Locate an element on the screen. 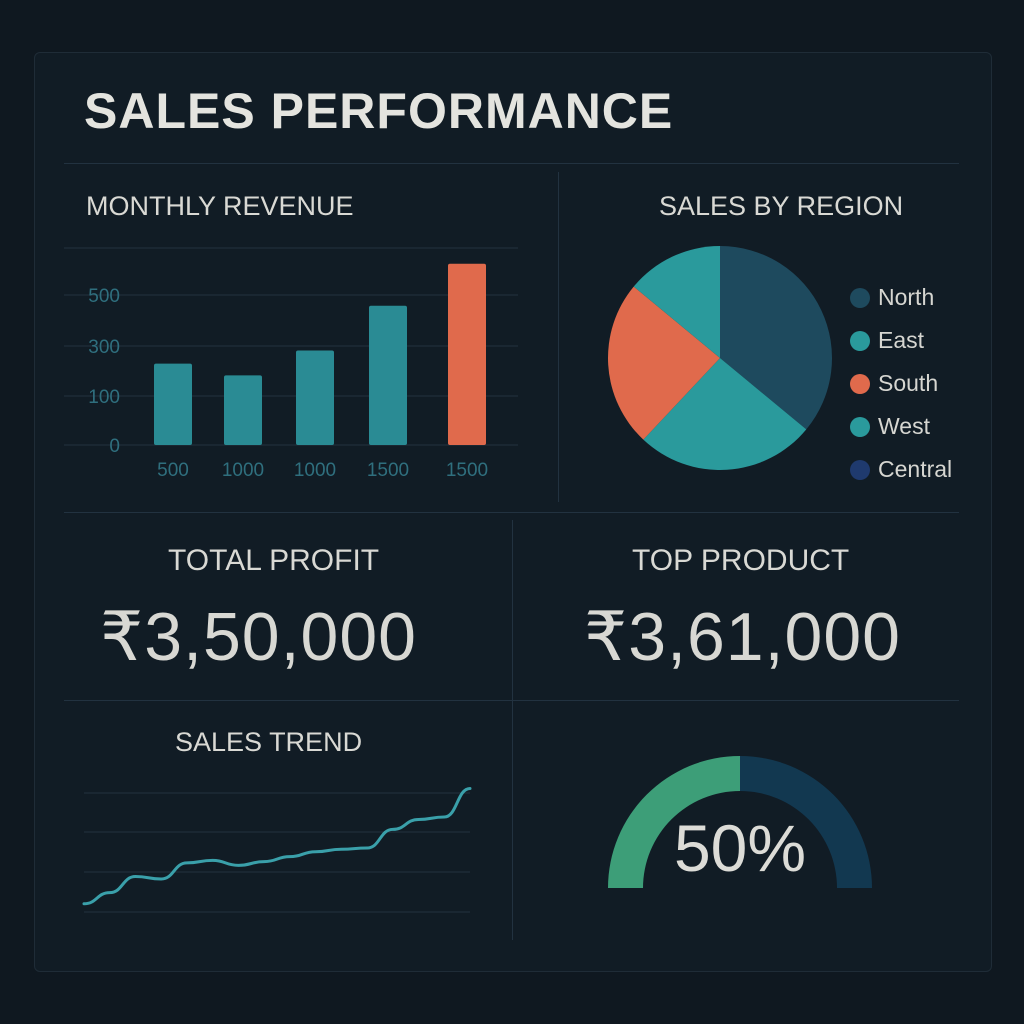  divider-vertical-top is located at coordinates (558, 337).